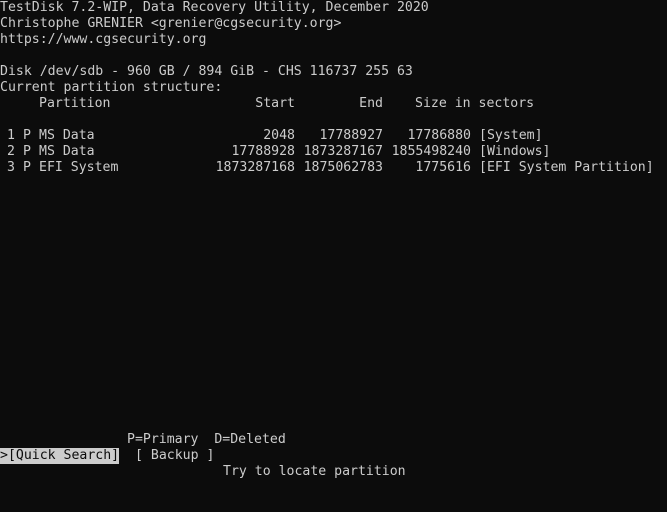 This screenshot has height=512, width=667. What do you see at coordinates (79, 167) in the screenshot?
I see `partition-name: EFI System` at bounding box center [79, 167].